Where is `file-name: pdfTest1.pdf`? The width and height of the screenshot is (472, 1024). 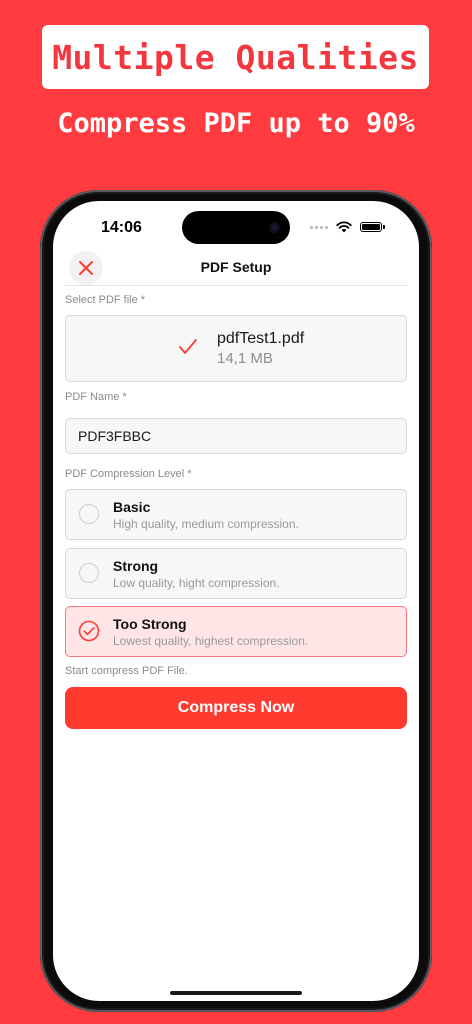
file-name: pdfTest1.pdf is located at coordinates (261, 338).